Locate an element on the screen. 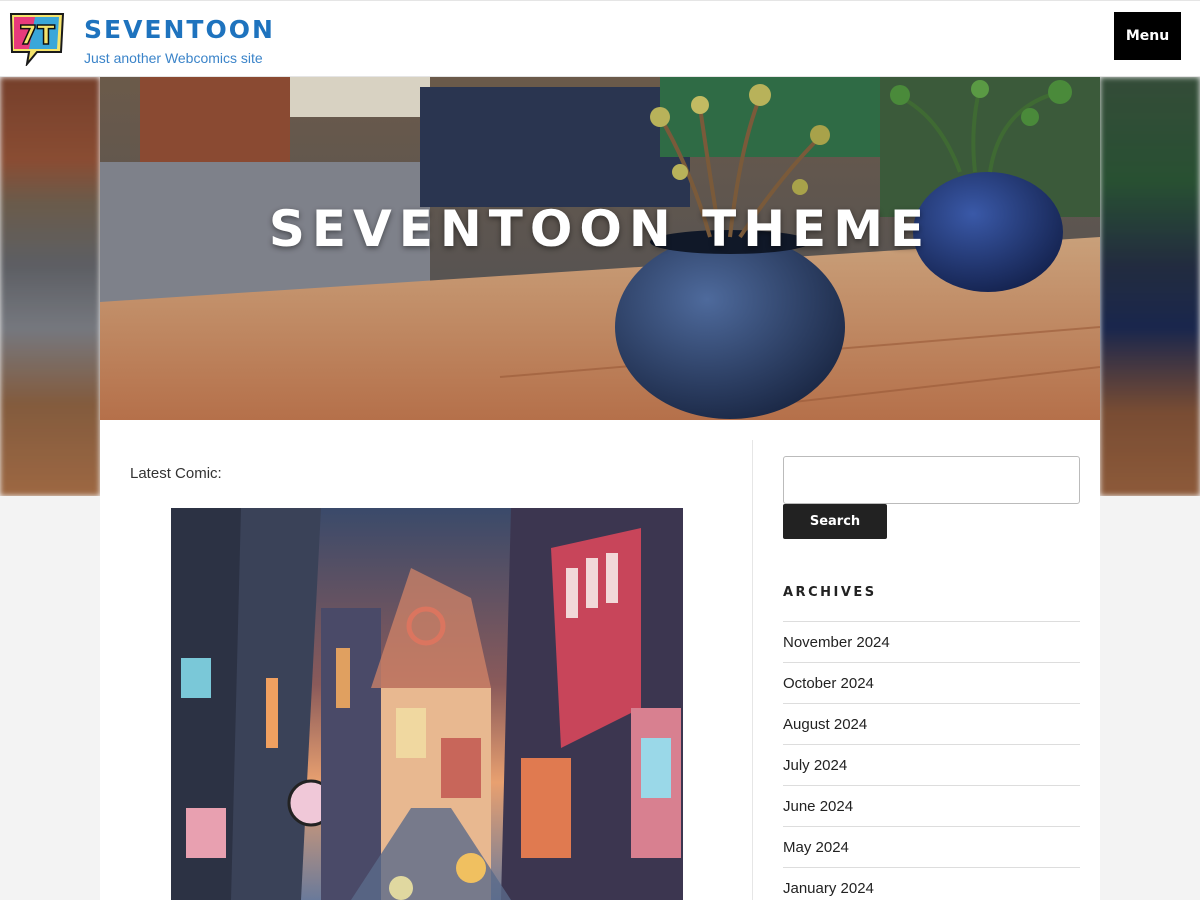  archive-item: June 2024 is located at coordinates (931, 805).